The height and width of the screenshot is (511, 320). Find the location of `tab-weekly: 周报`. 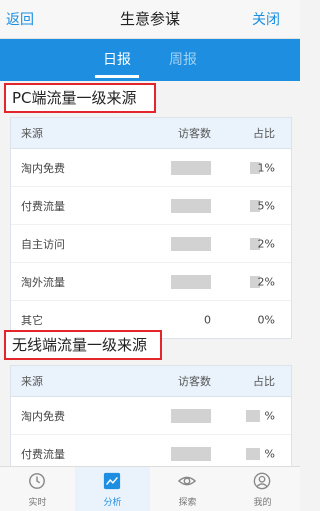

tab-weekly: 周报 is located at coordinates (183, 59).